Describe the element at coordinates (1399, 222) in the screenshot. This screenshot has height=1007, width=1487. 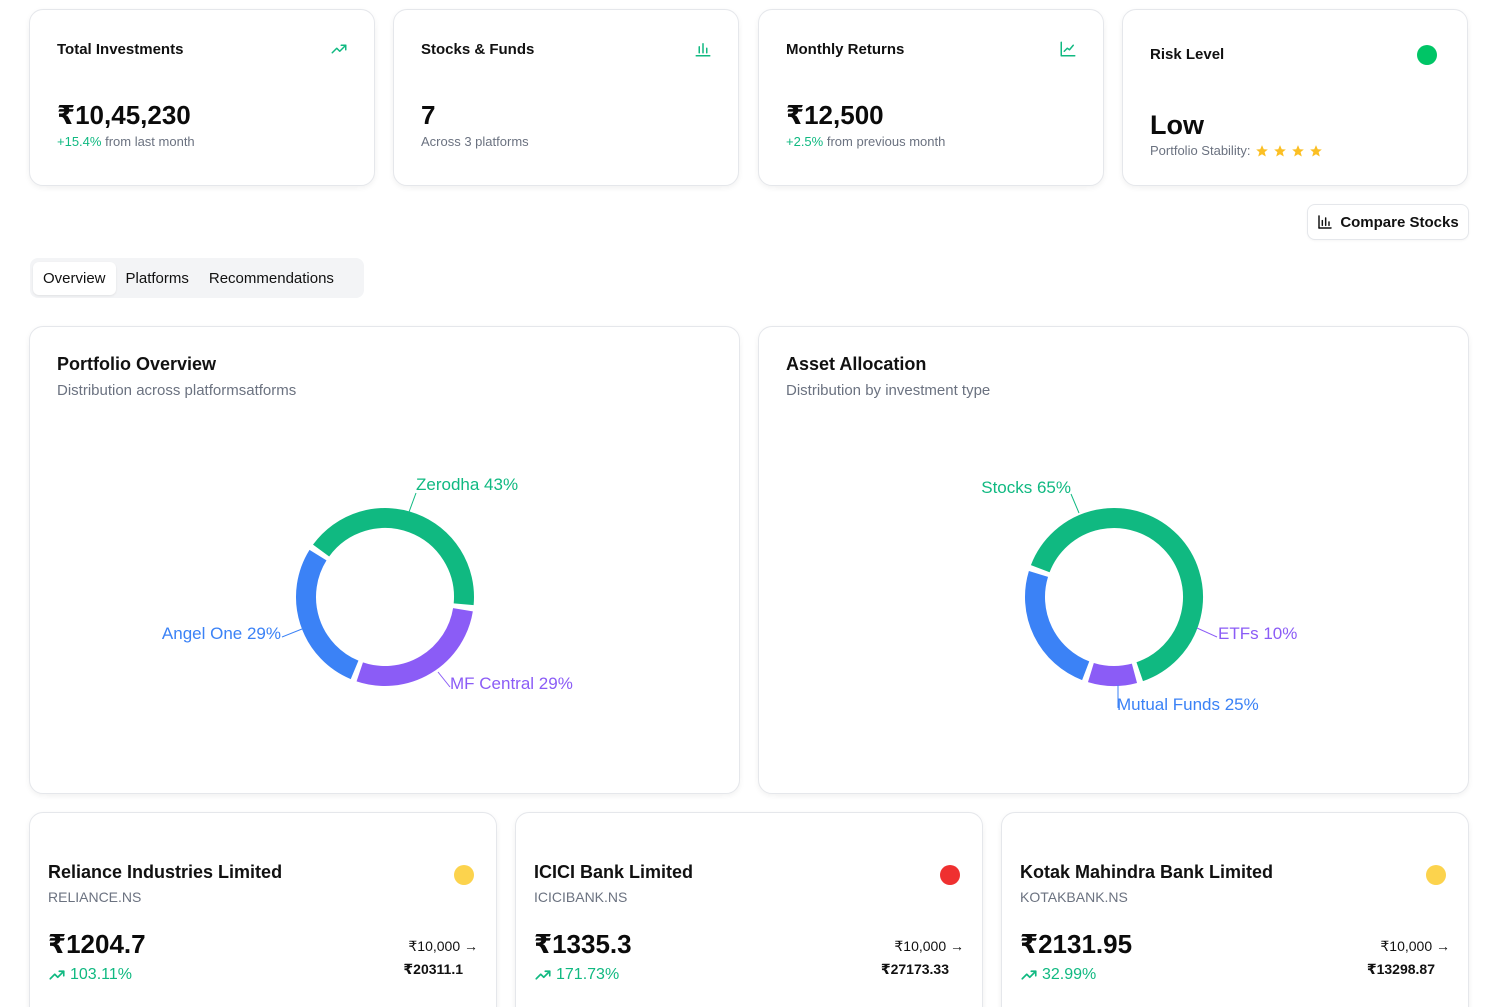
I see `compare-stocks-label: Compare Stocks` at that location.